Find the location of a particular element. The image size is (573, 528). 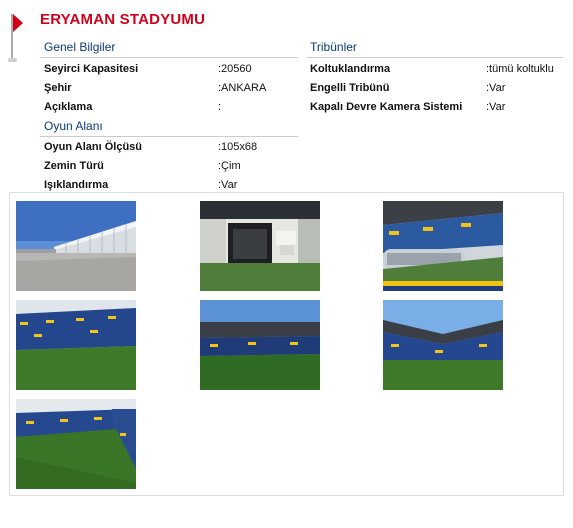

section-title-tribunler: Tribünler is located at coordinates (333, 47).